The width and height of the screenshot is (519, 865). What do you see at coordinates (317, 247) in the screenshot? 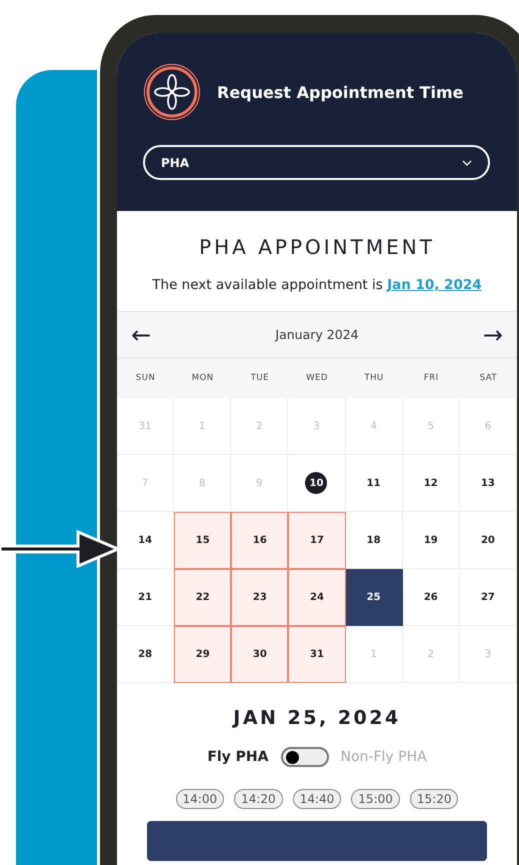
I see `page-heading: PHA APPOINTMENT` at bounding box center [317, 247].